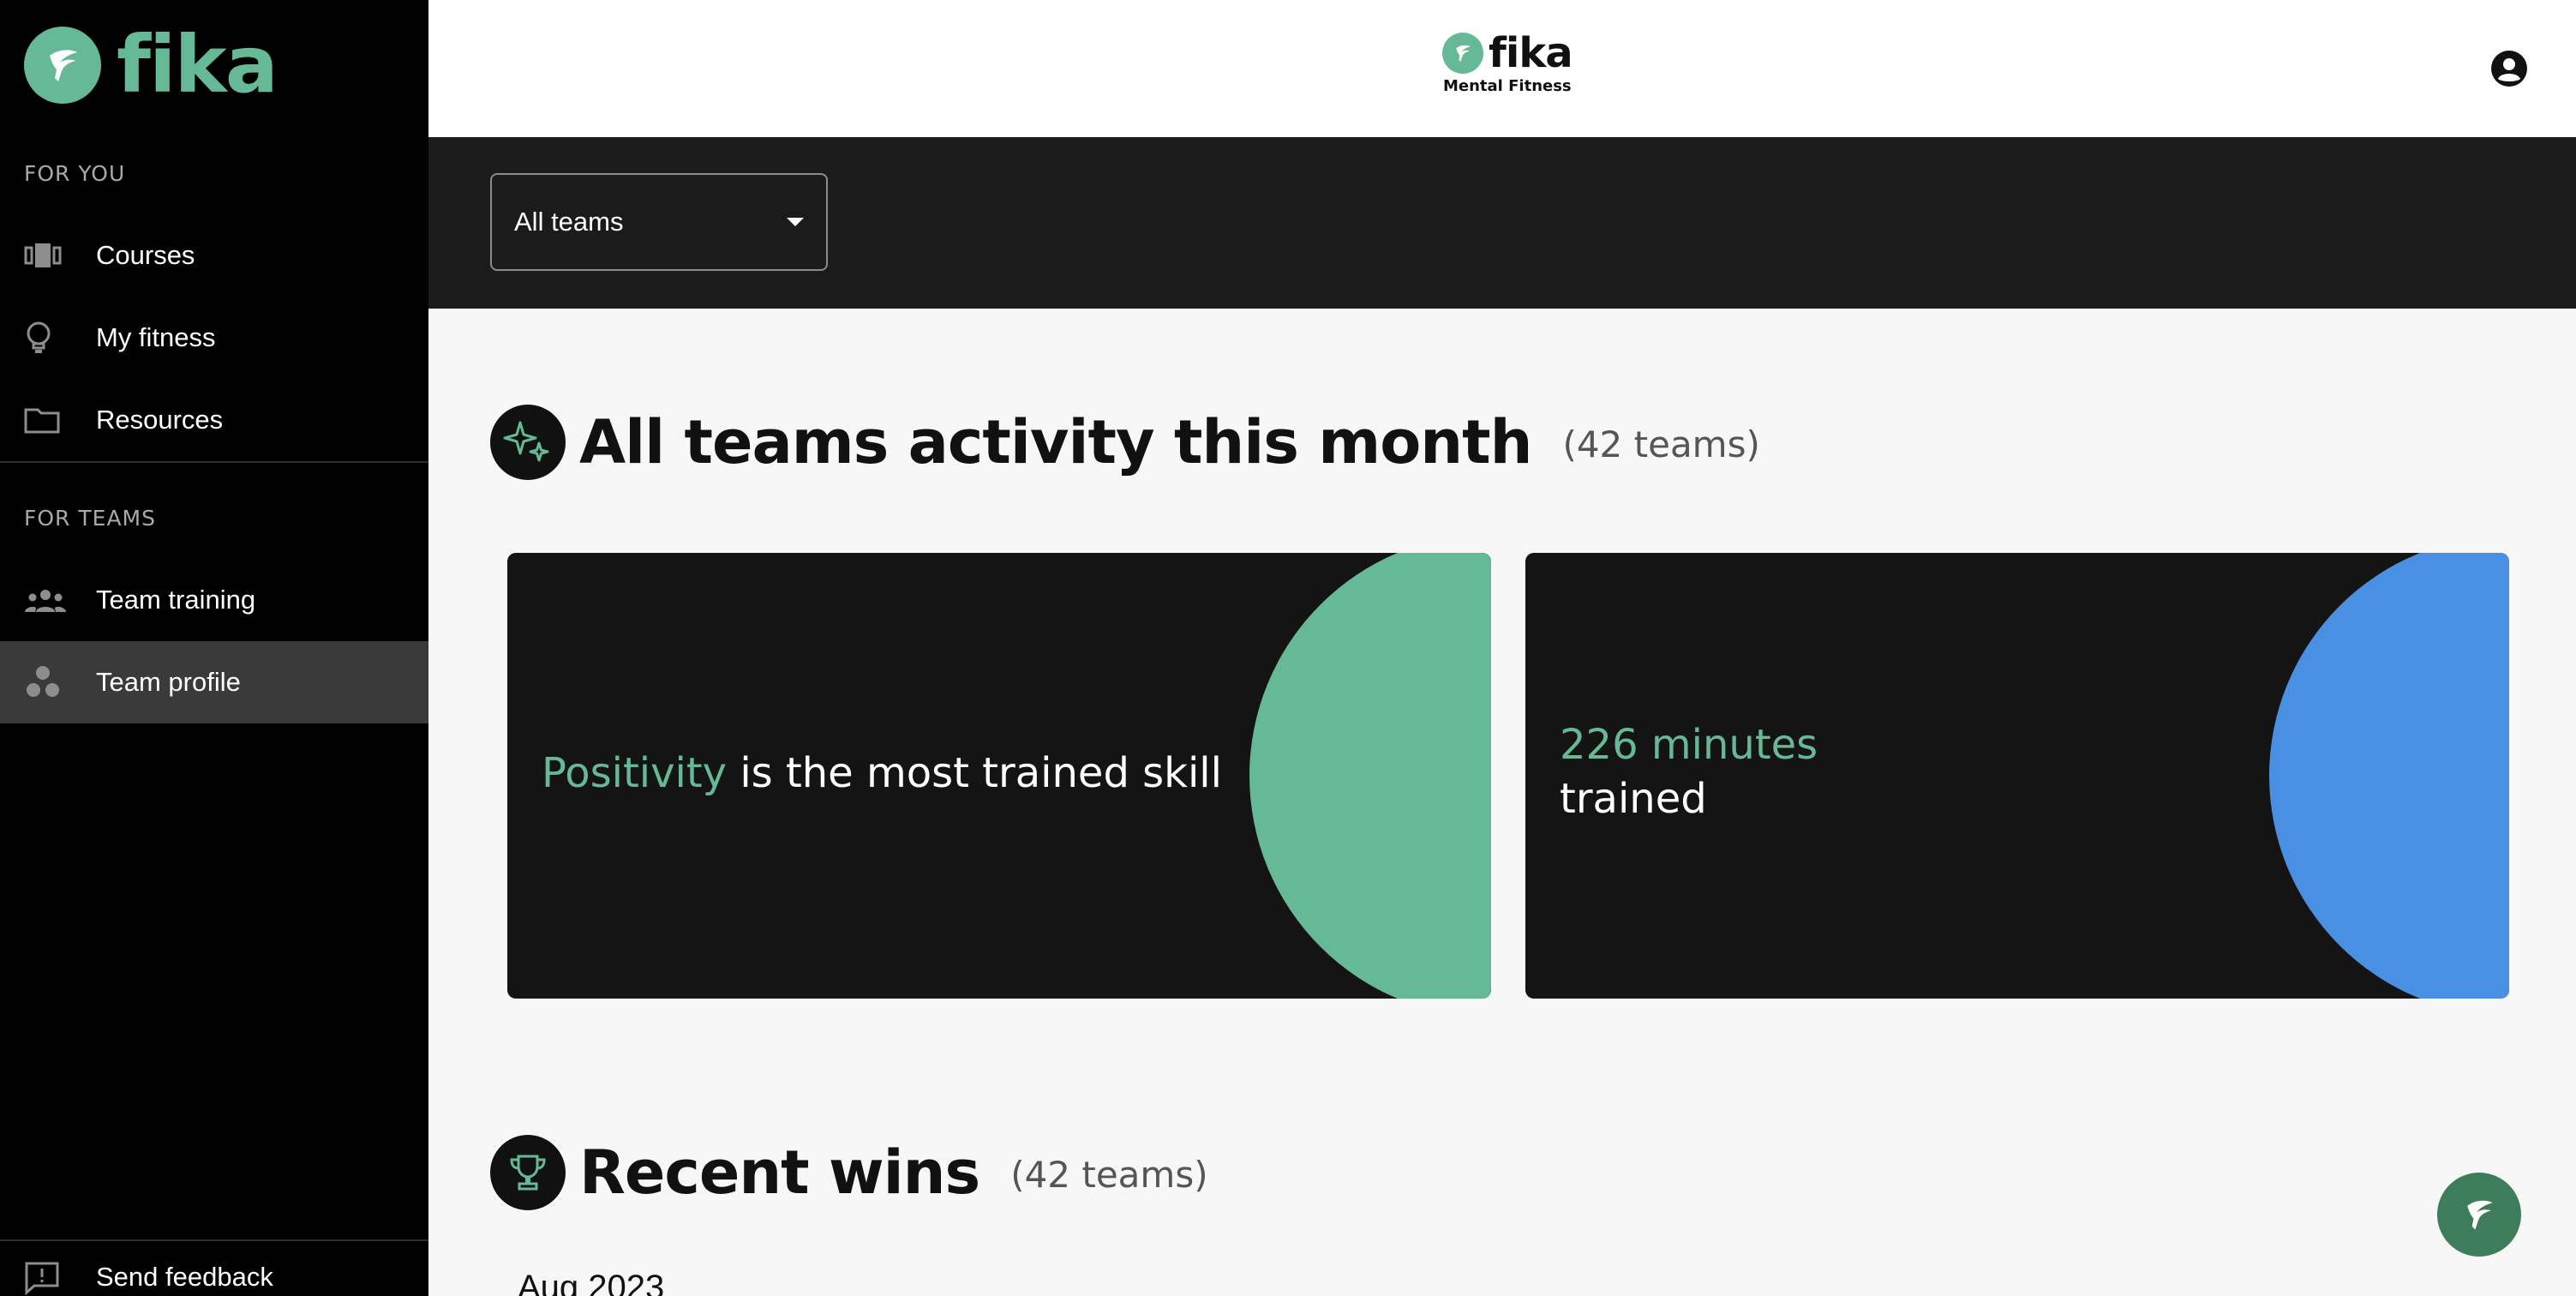 The height and width of the screenshot is (1296, 2576). What do you see at coordinates (48, 600) in the screenshot?
I see `group-icon` at bounding box center [48, 600].